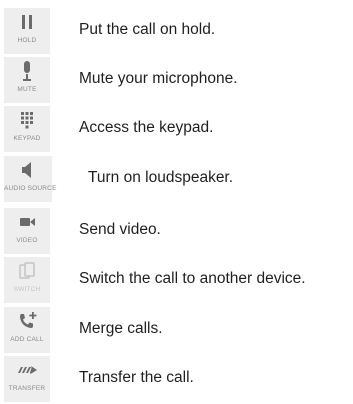 The image size is (353, 404). I want to click on switch-caption: SWITCH, so click(27, 289).